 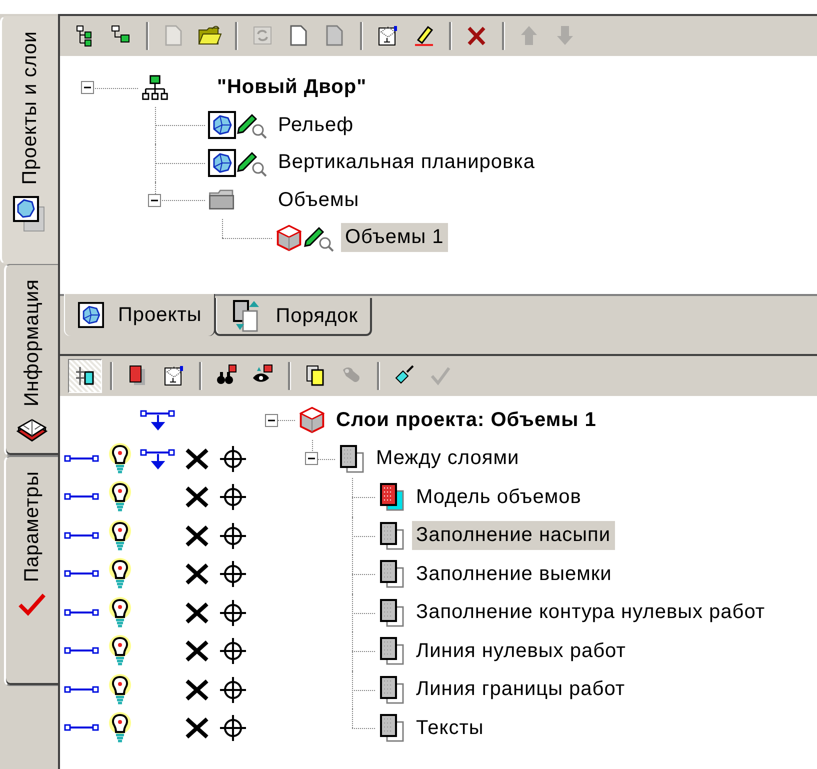 I want to click on layer-tree-item: Линия нулевых работ, so click(x=521, y=651).